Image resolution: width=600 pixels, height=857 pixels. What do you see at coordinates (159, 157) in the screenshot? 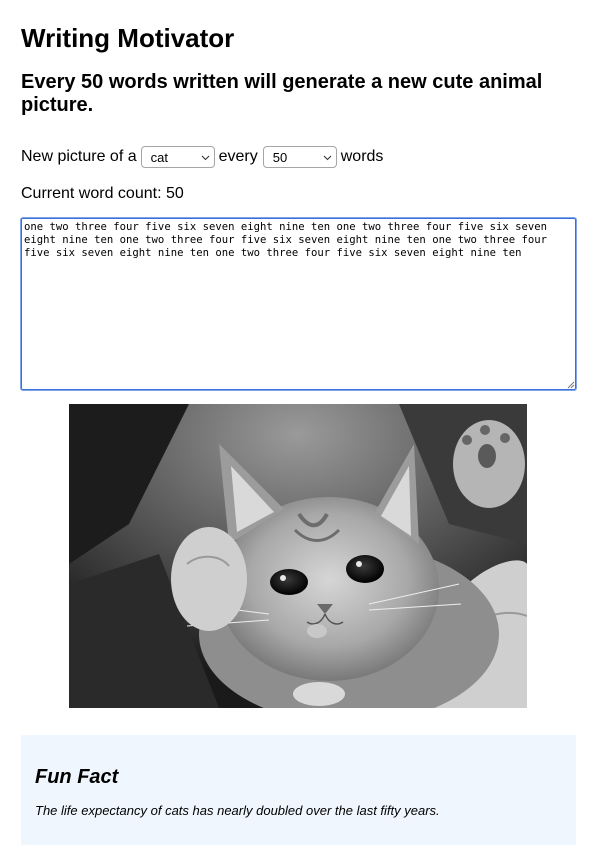
I see `animal-select-value: cat` at bounding box center [159, 157].